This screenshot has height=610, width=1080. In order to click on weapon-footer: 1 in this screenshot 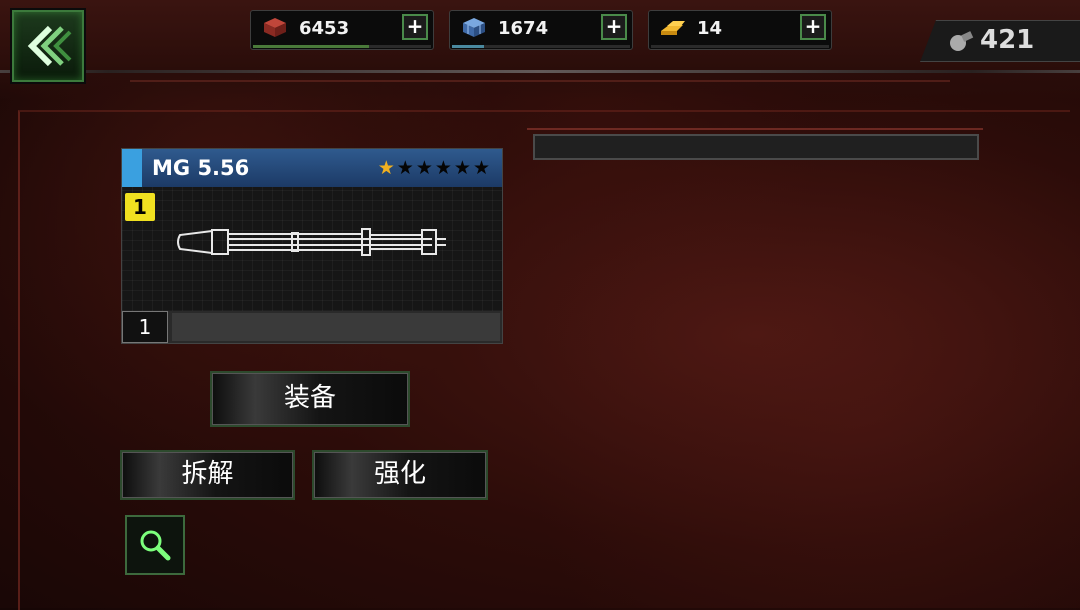, I will do `click(312, 327)`.